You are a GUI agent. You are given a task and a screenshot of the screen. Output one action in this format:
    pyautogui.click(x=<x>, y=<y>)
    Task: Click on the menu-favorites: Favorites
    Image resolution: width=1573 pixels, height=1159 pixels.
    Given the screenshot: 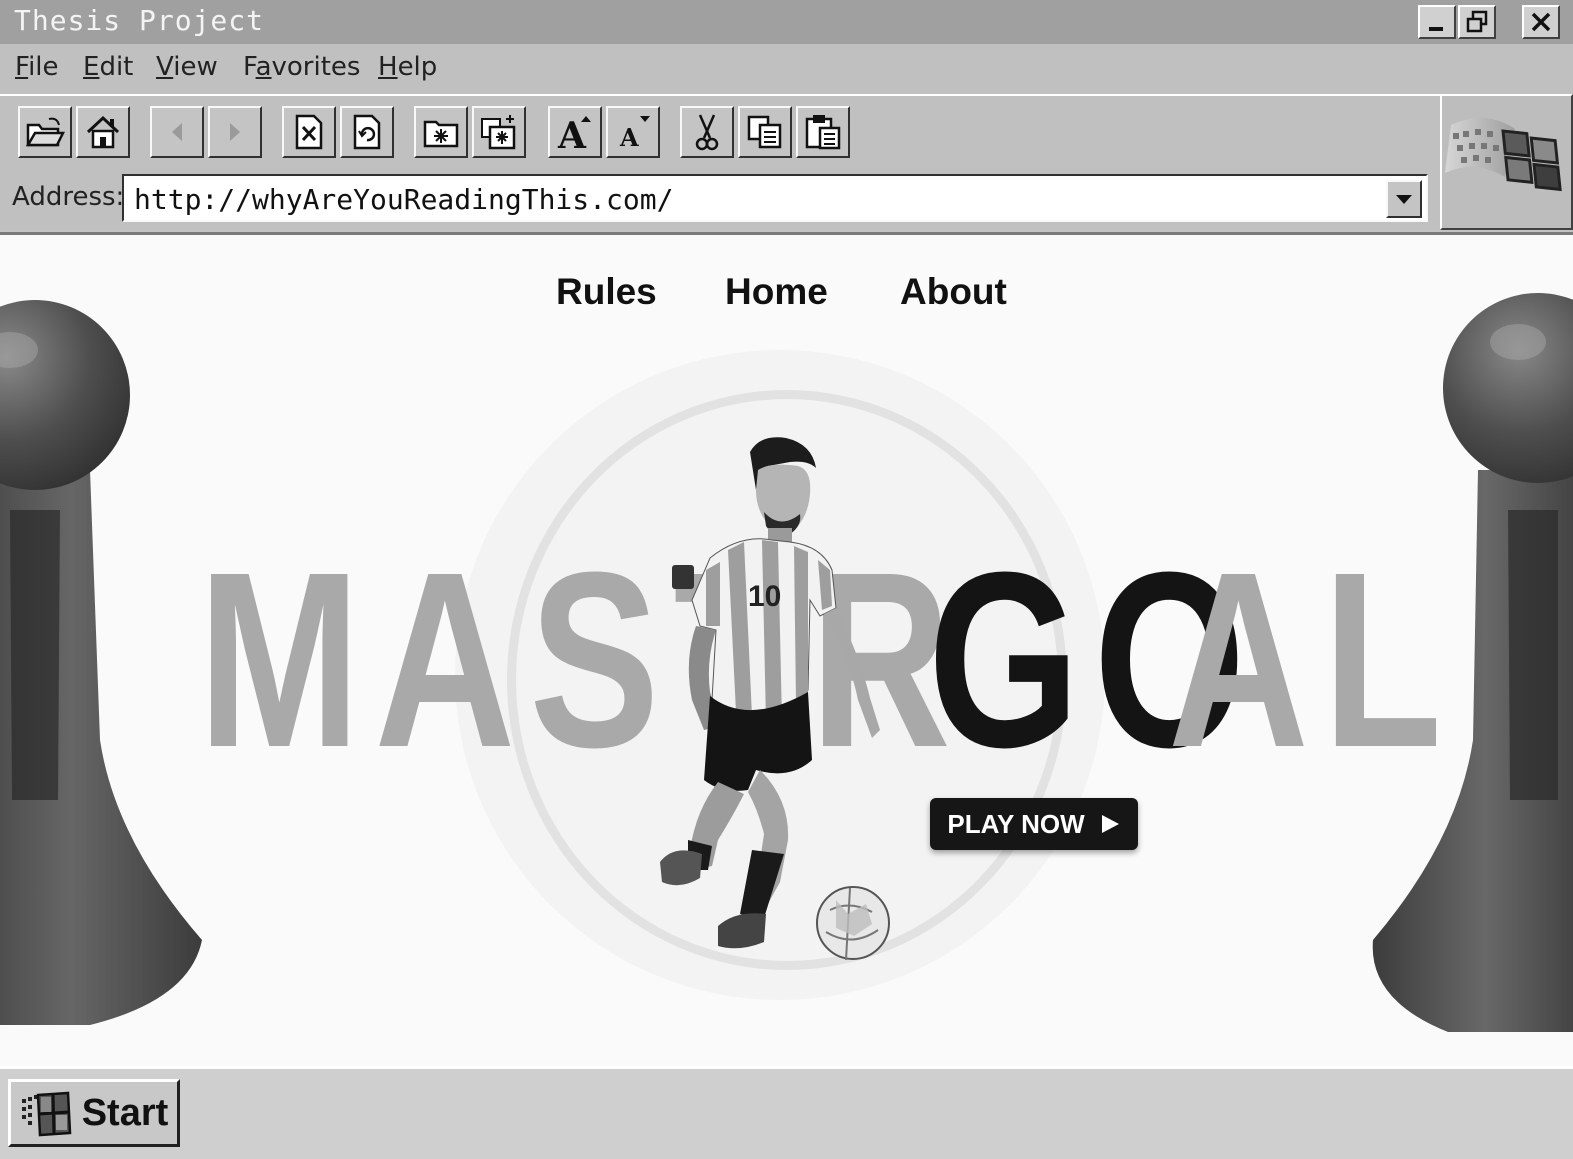 What is the action you would take?
    pyautogui.click(x=301, y=67)
    